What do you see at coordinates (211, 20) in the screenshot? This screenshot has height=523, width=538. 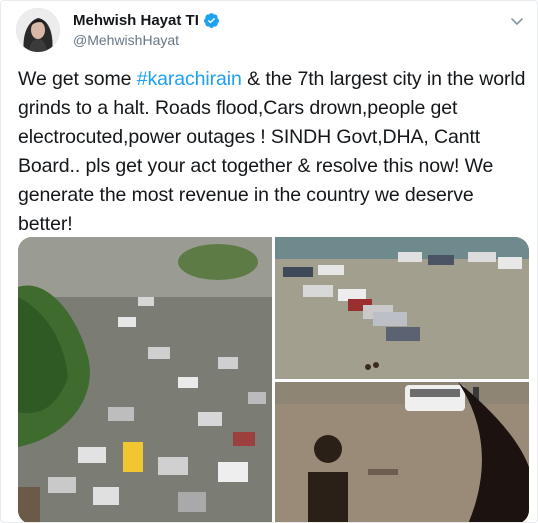 I see `verified-badge-icon` at bounding box center [211, 20].